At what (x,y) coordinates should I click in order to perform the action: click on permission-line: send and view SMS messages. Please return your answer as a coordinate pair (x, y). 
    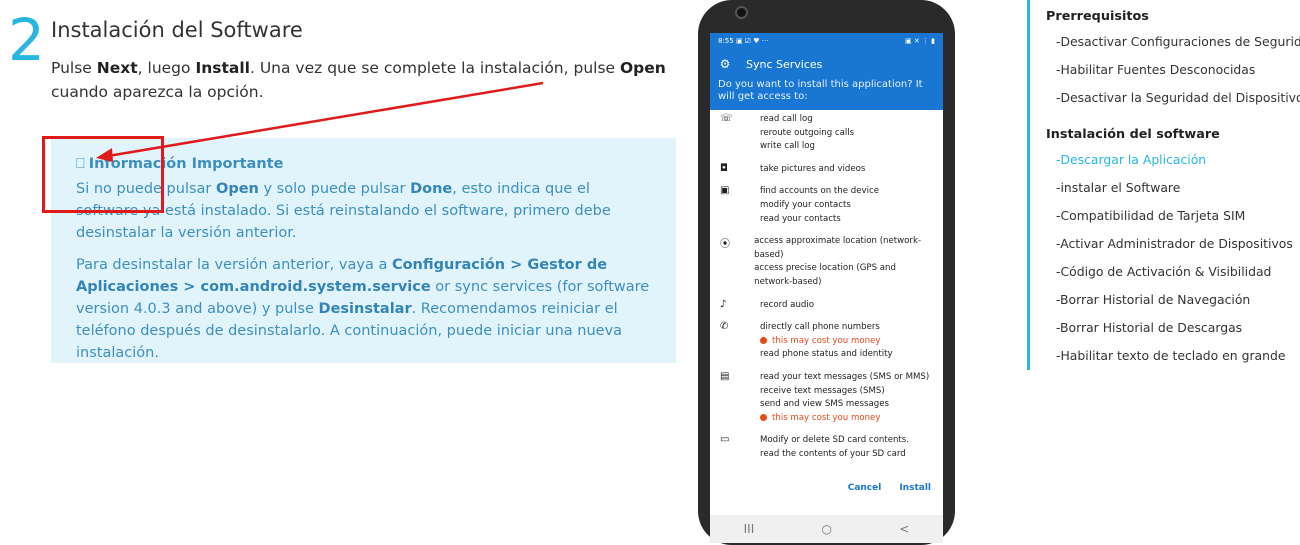
    Looking at the image, I should click on (824, 404).